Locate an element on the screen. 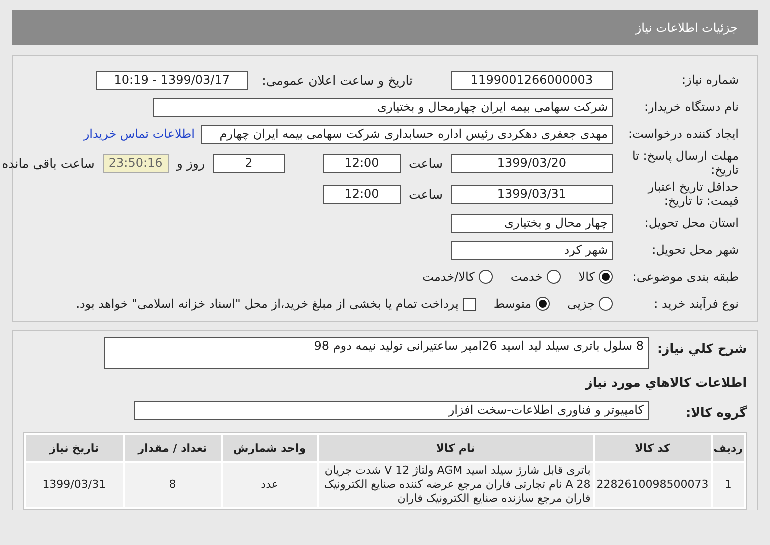 The height and width of the screenshot is (545, 770). page-title: جزئیات اطلاعات نیاز is located at coordinates (687, 27).